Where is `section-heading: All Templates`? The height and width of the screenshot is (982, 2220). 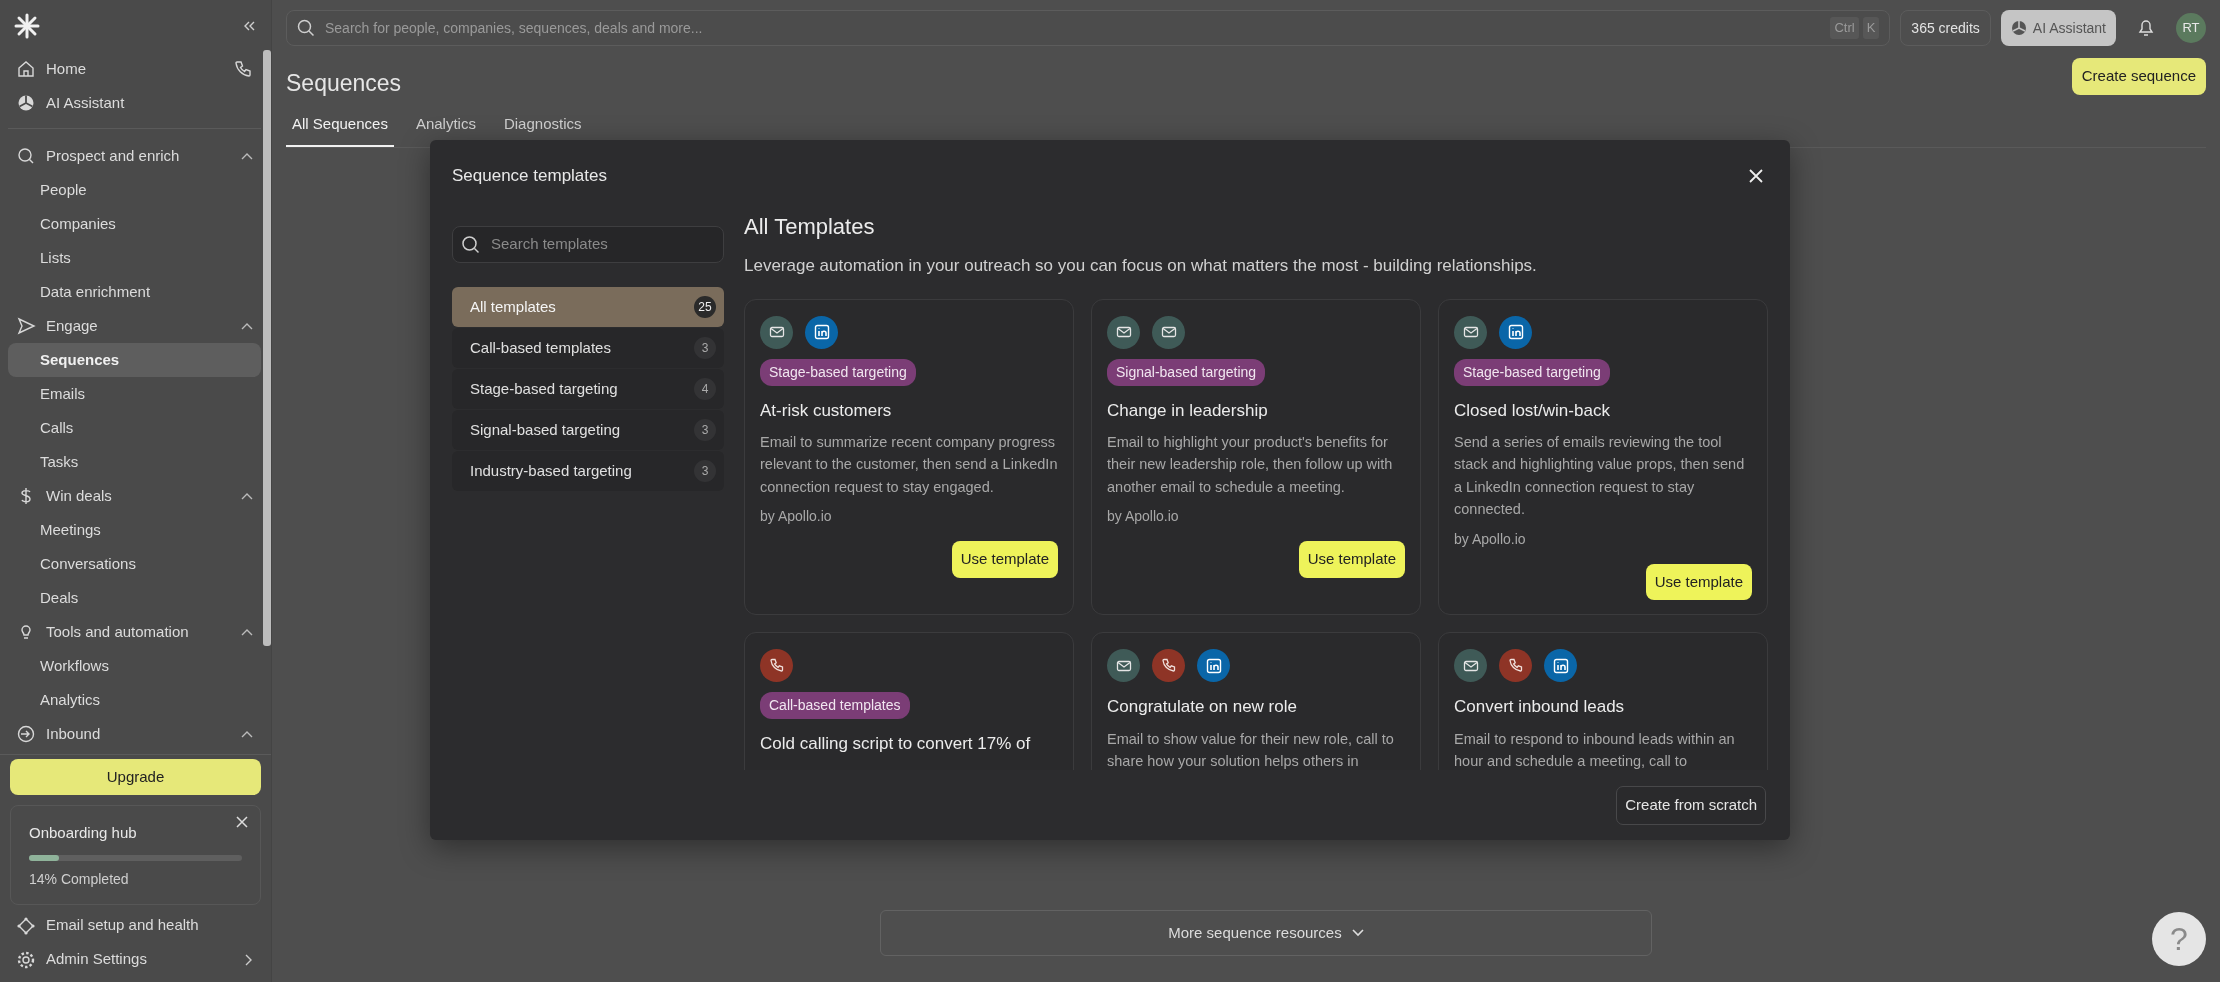 section-heading: All Templates is located at coordinates (810, 227).